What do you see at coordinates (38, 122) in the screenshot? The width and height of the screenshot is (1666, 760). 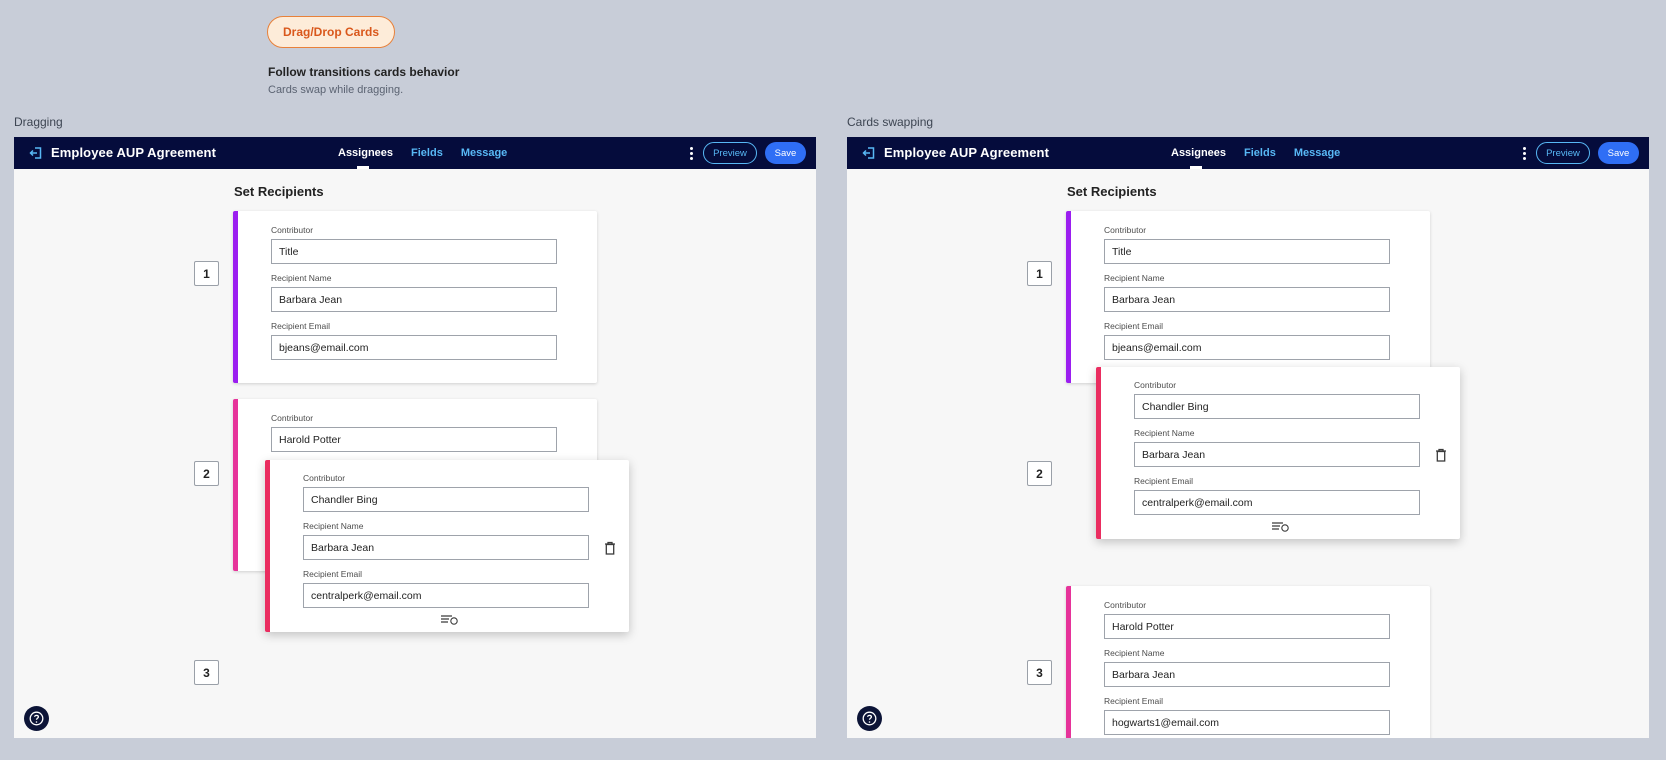 I see `panel-label-dragging: Dragging` at bounding box center [38, 122].